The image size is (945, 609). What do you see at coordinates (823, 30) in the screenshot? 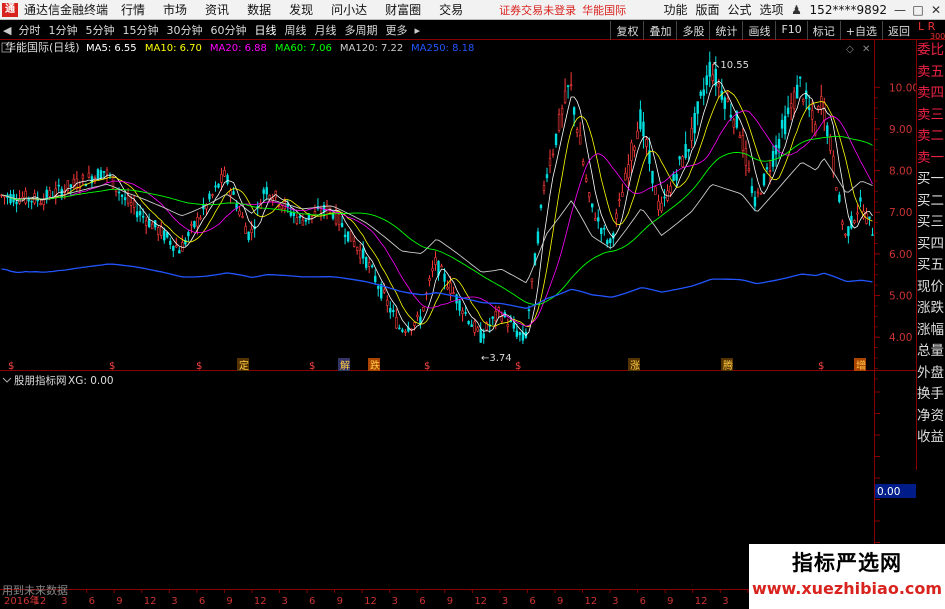
I see `tool-mark: 标记` at bounding box center [823, 30].